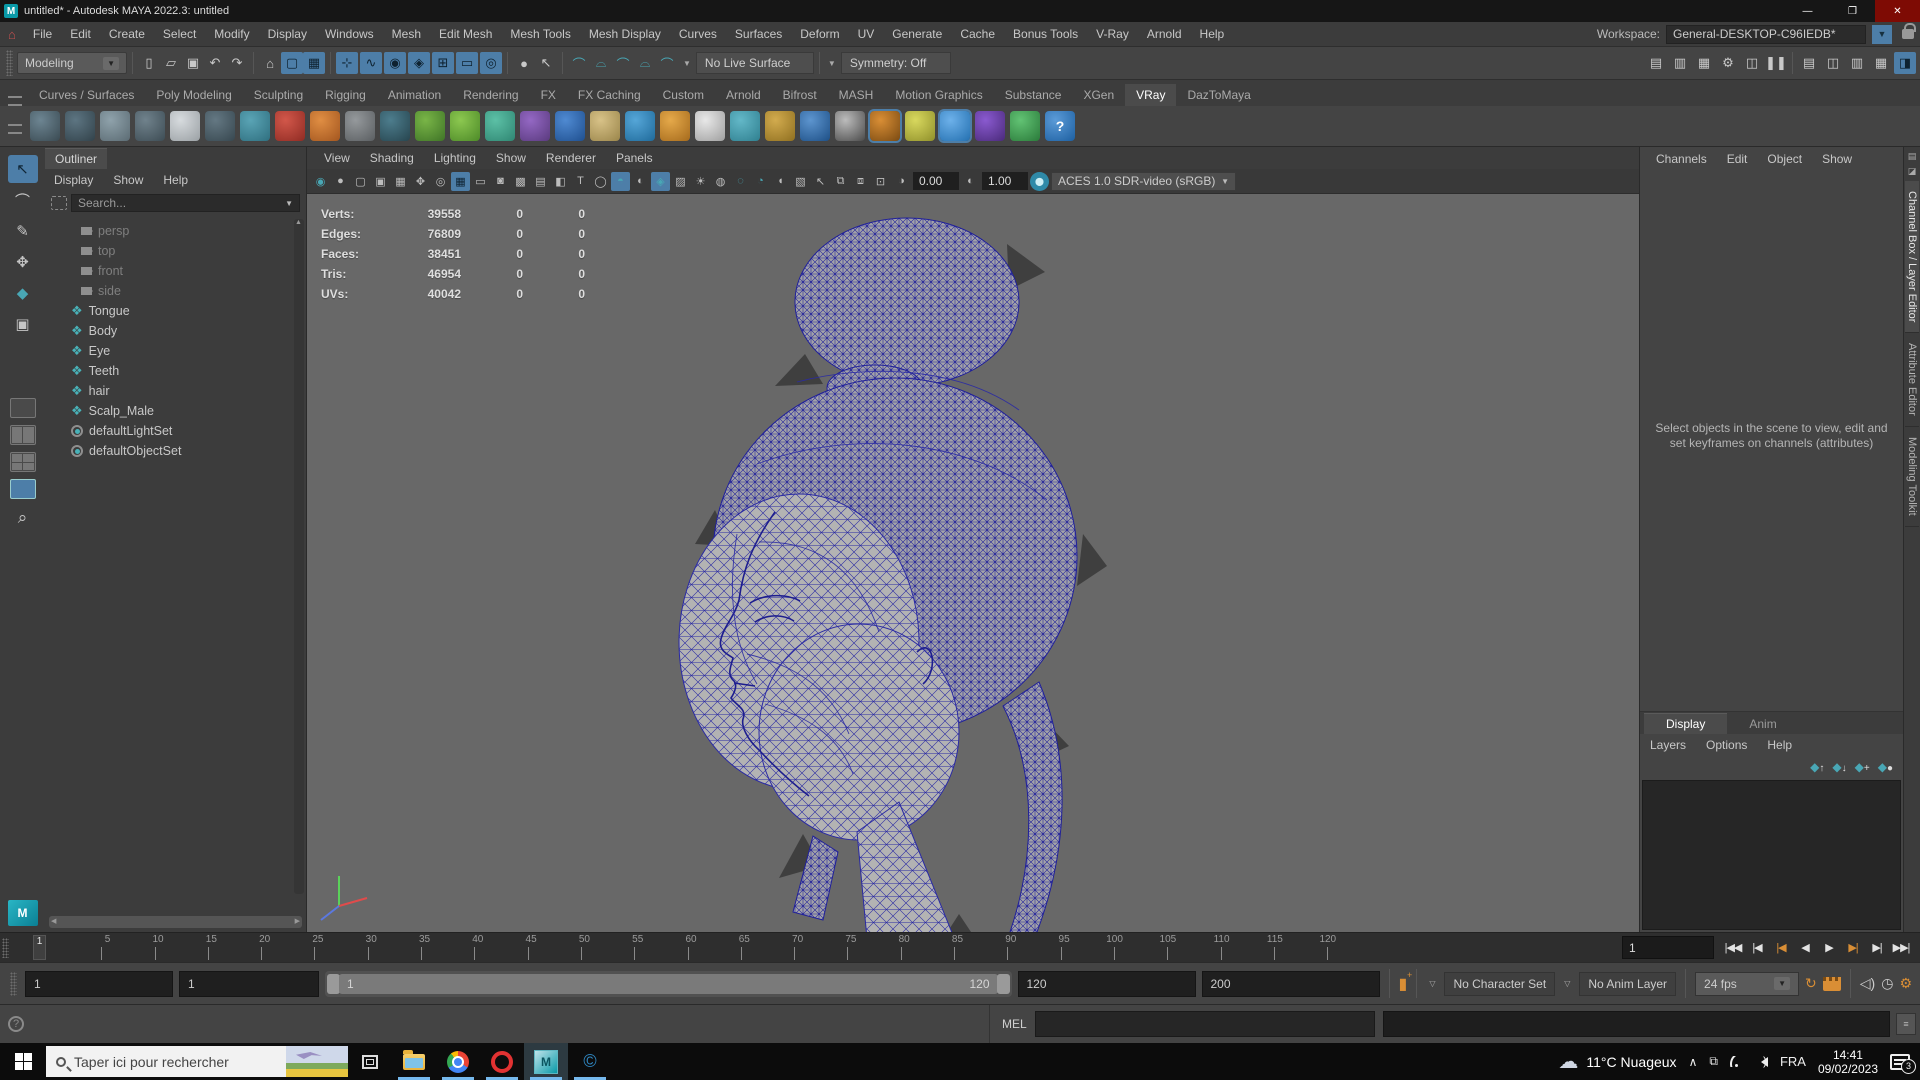 This screenshot has width=1920, height=1080. Describe the element at coordinates (1218, 95) in the screenshot. I see `shelf-tab: DazToMaya` at that location.